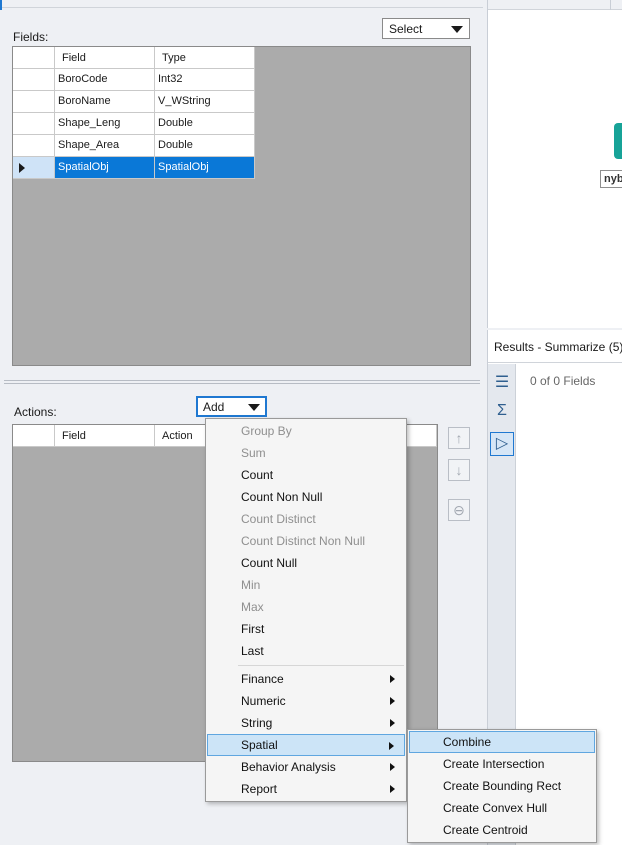 The width and height of the screenshot is (622, 845). I want to click on type-cell: V_WString, so click(205, 102).